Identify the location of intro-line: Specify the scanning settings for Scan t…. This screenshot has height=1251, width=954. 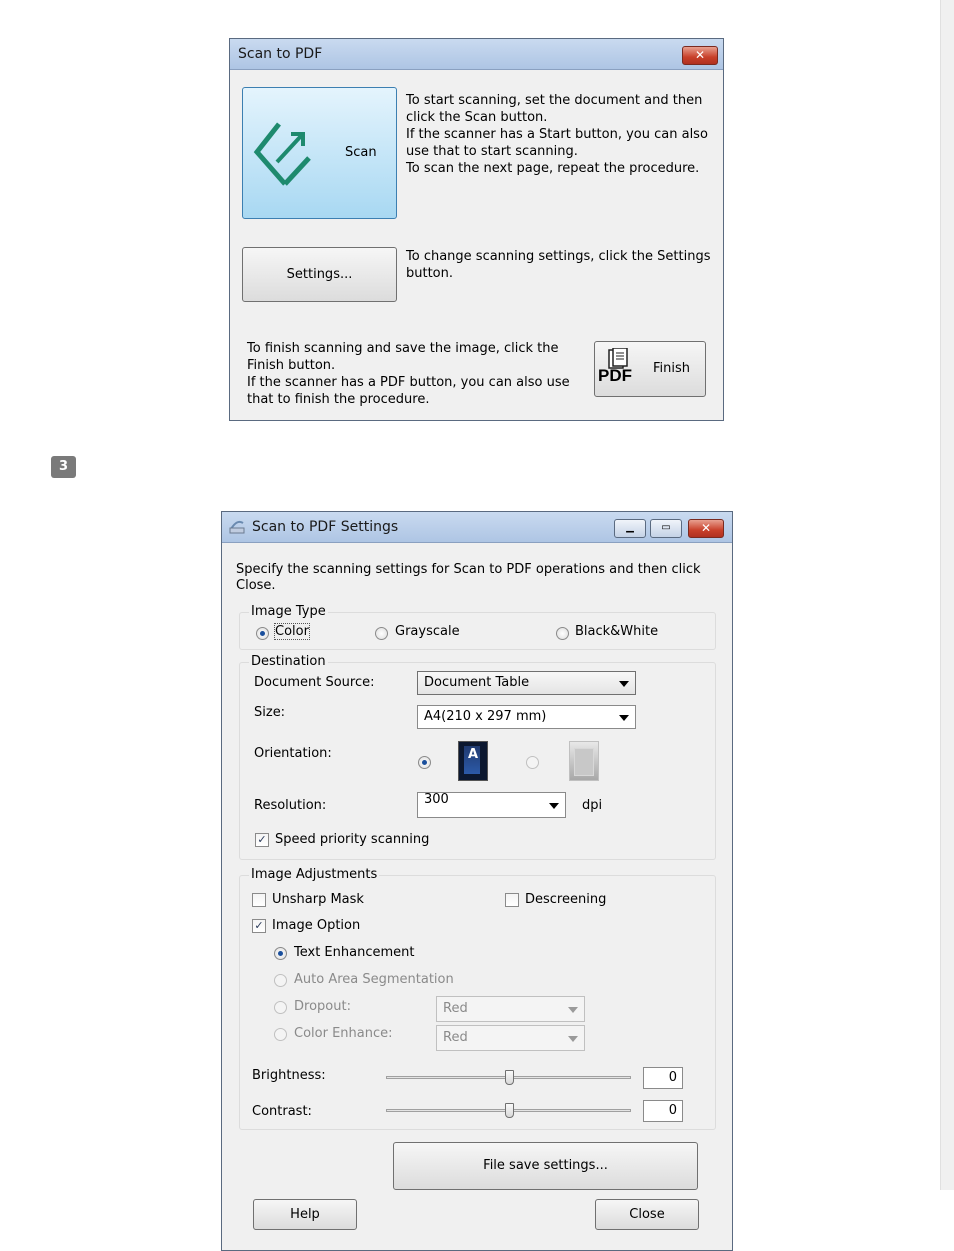
(468, 569).